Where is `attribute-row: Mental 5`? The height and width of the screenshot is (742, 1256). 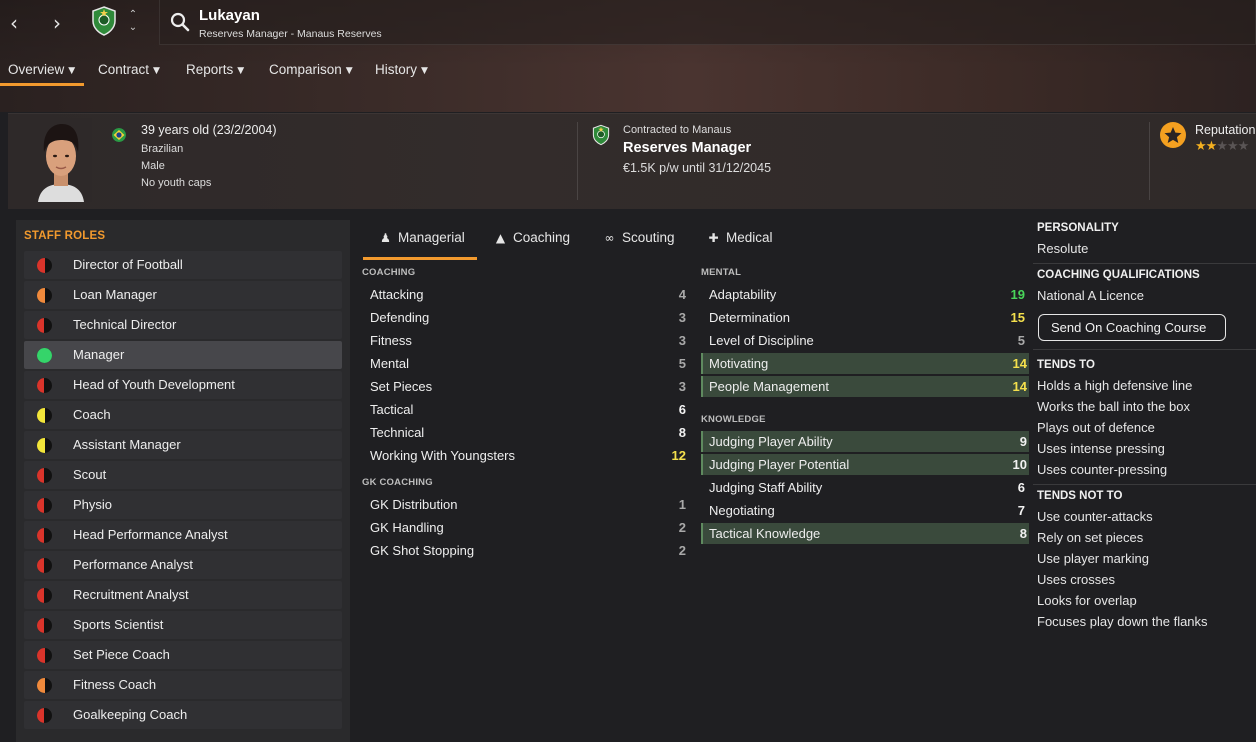 attribute-row: Mental 5 is located at coordinates (527, 363).